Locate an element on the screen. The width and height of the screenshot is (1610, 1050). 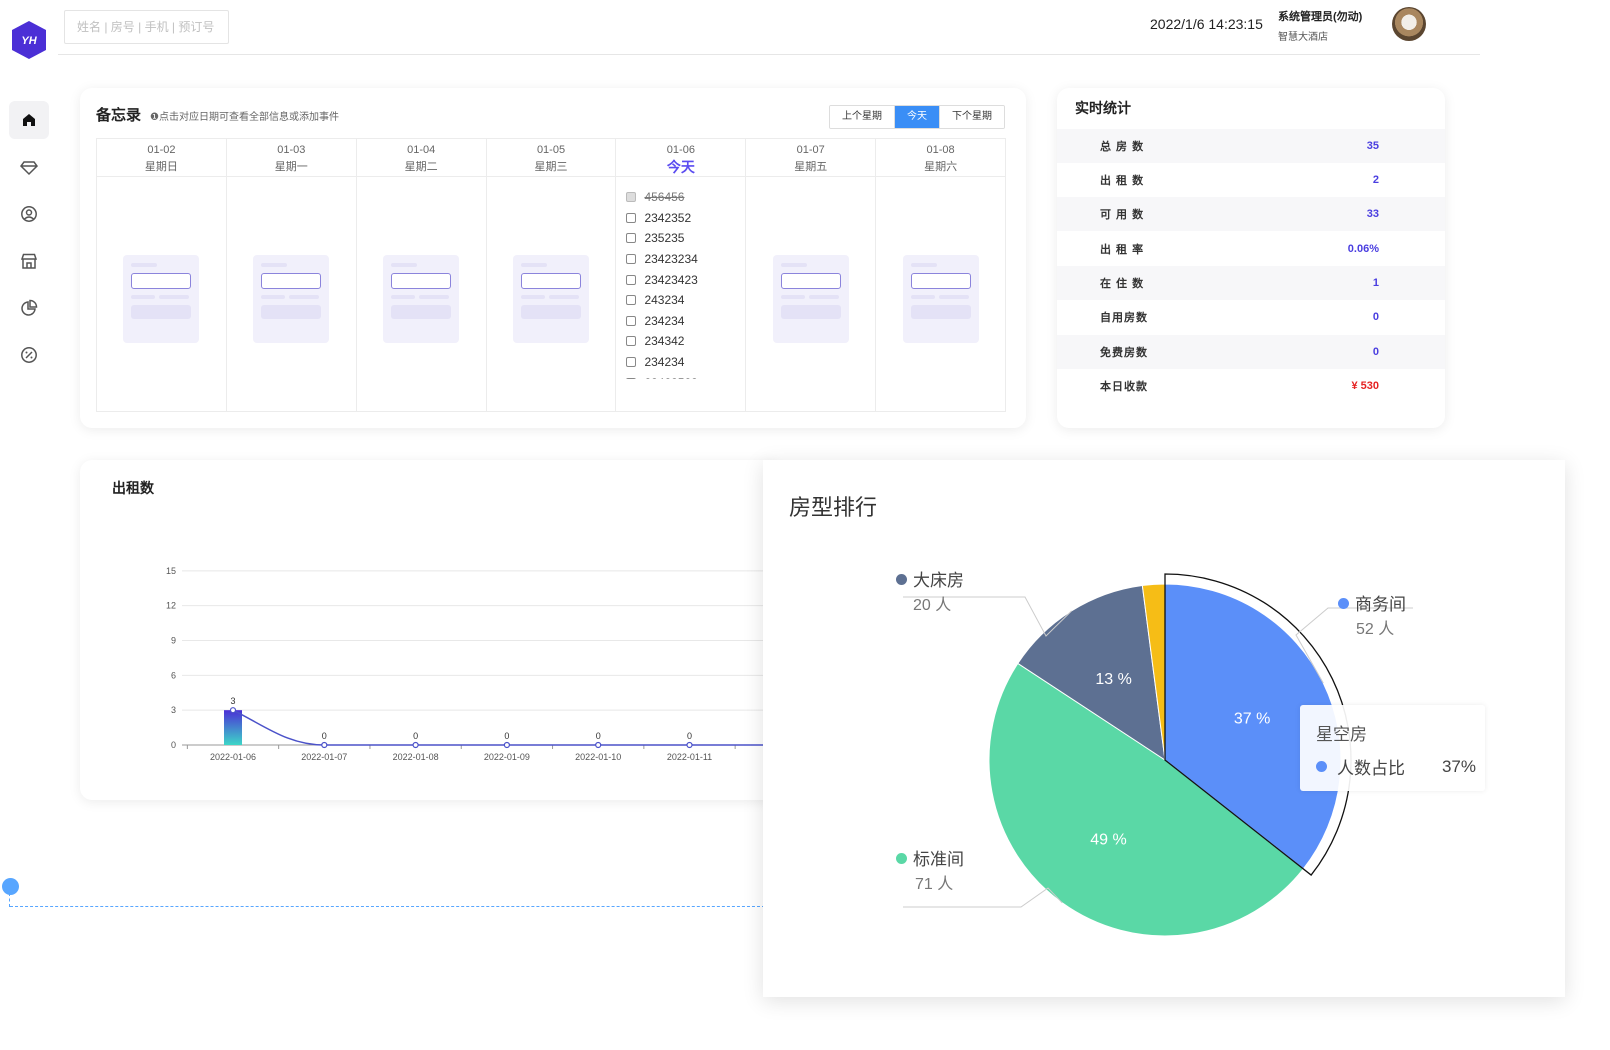
memo-day-column: 01-08 星期六 is located at coordinates (941, 275).